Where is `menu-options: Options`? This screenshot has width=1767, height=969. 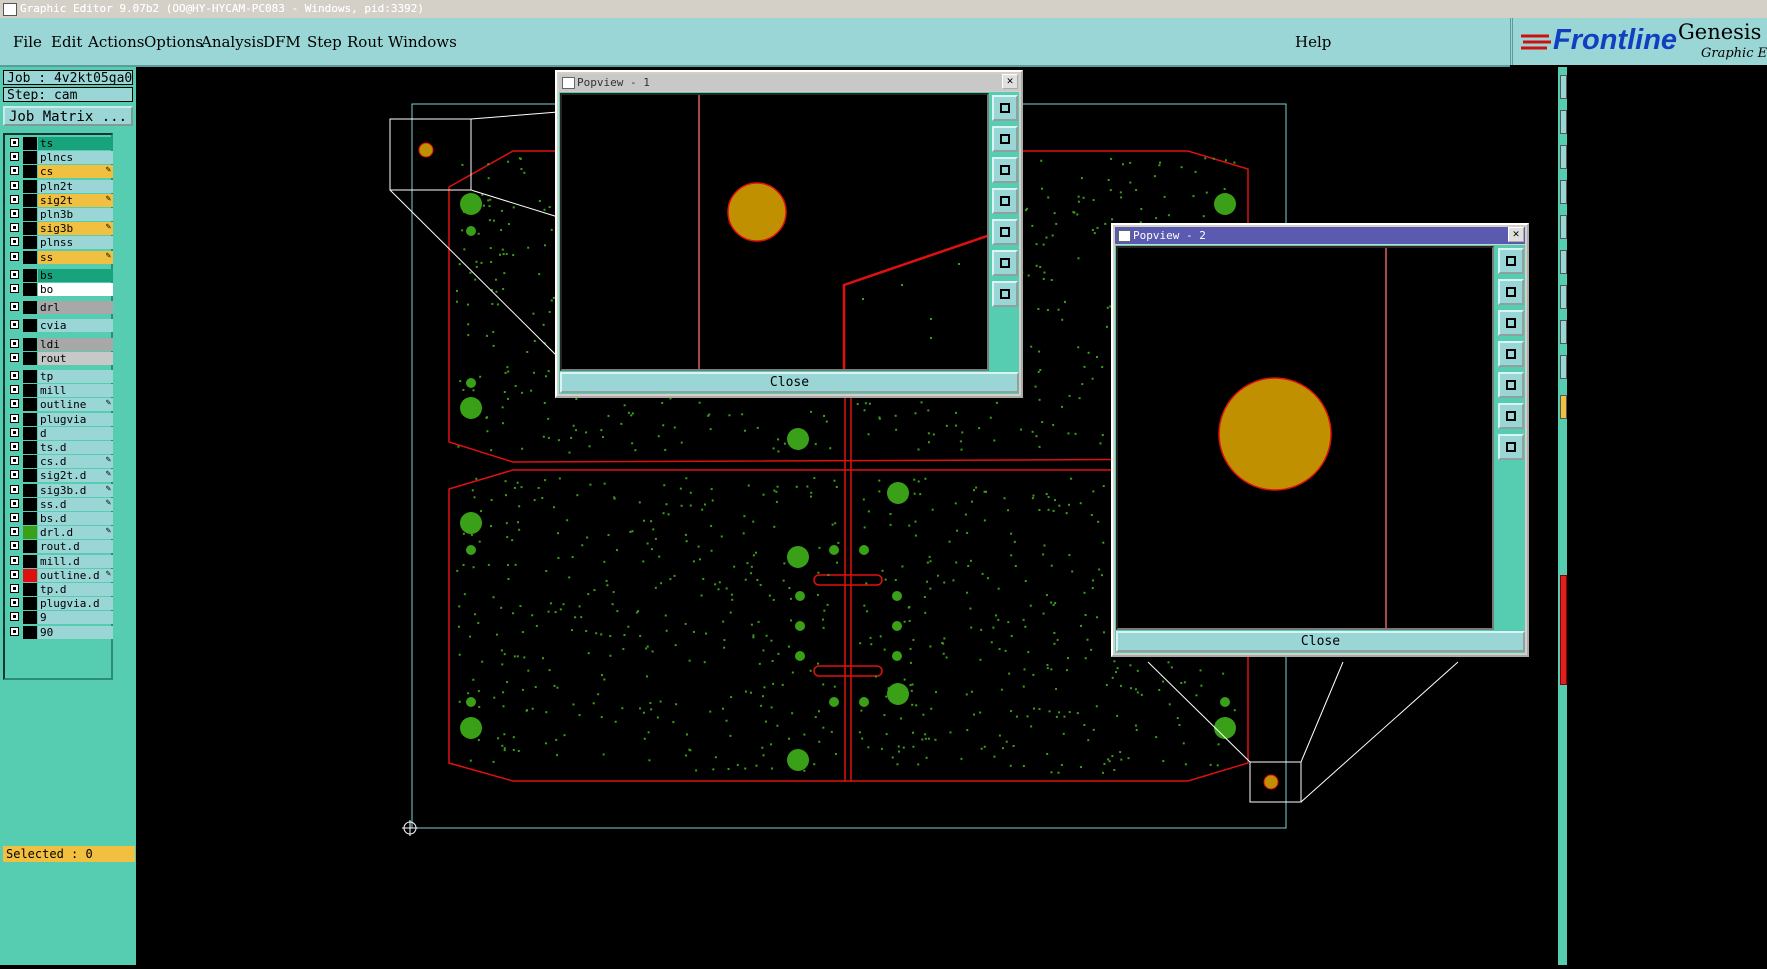
menu-options: Options is located at coordinates (173, 42).